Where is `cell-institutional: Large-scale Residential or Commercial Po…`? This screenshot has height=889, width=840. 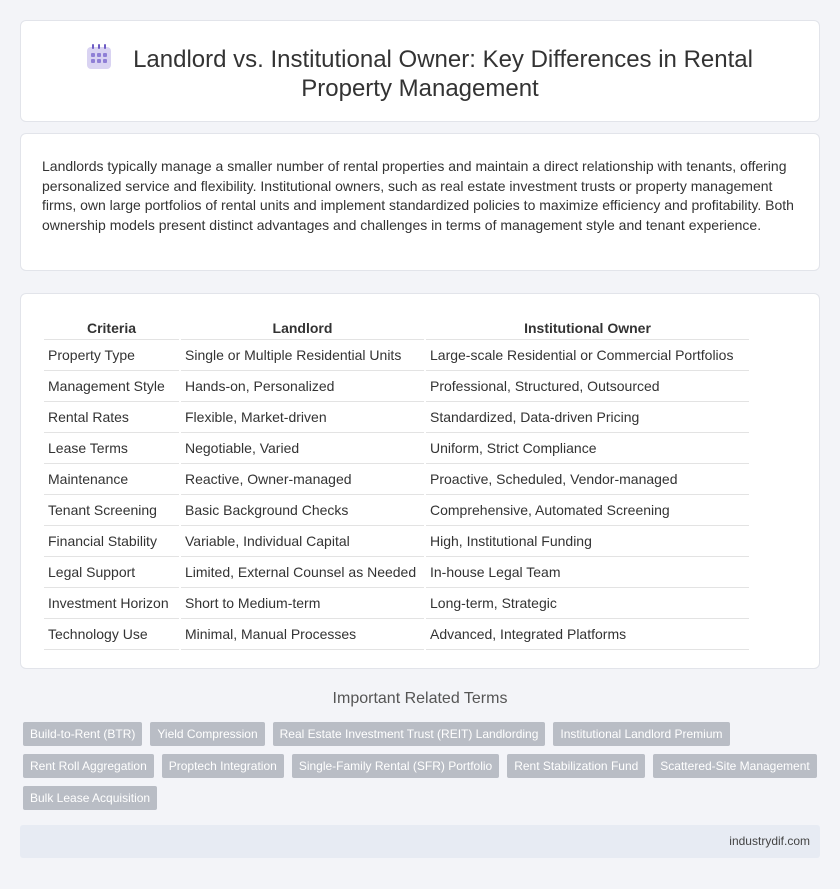
cell-institutional: Large-scale Residential or Commercial Po… is located at coordinates (587, 355).